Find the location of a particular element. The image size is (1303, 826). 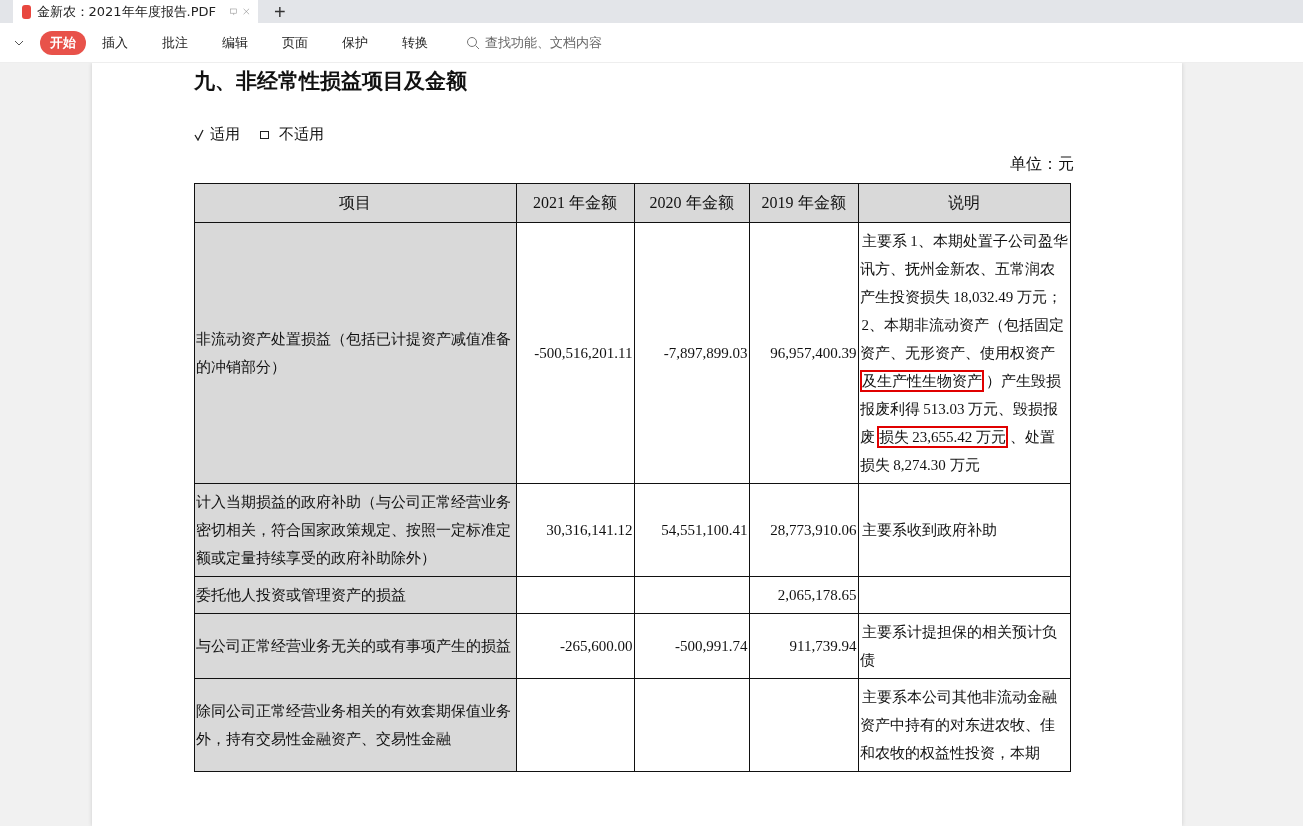

ribbon-tab: 转换 is located at coordinates (415, 42).